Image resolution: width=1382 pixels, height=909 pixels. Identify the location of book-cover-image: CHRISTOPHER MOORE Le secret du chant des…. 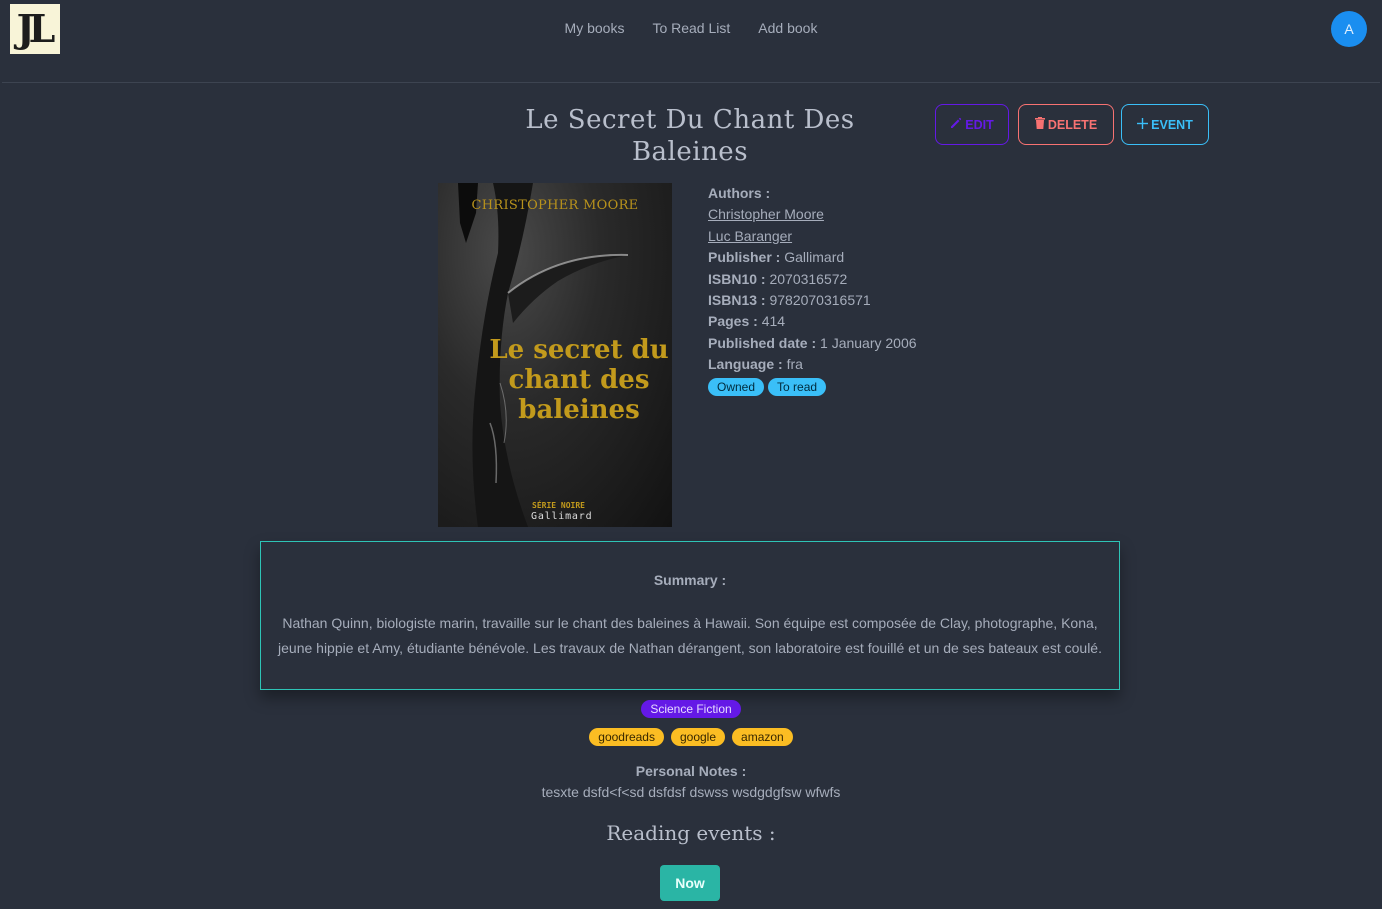
(555, 355).